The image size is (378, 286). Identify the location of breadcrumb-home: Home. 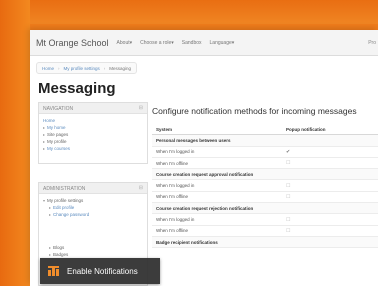
(48, 68).